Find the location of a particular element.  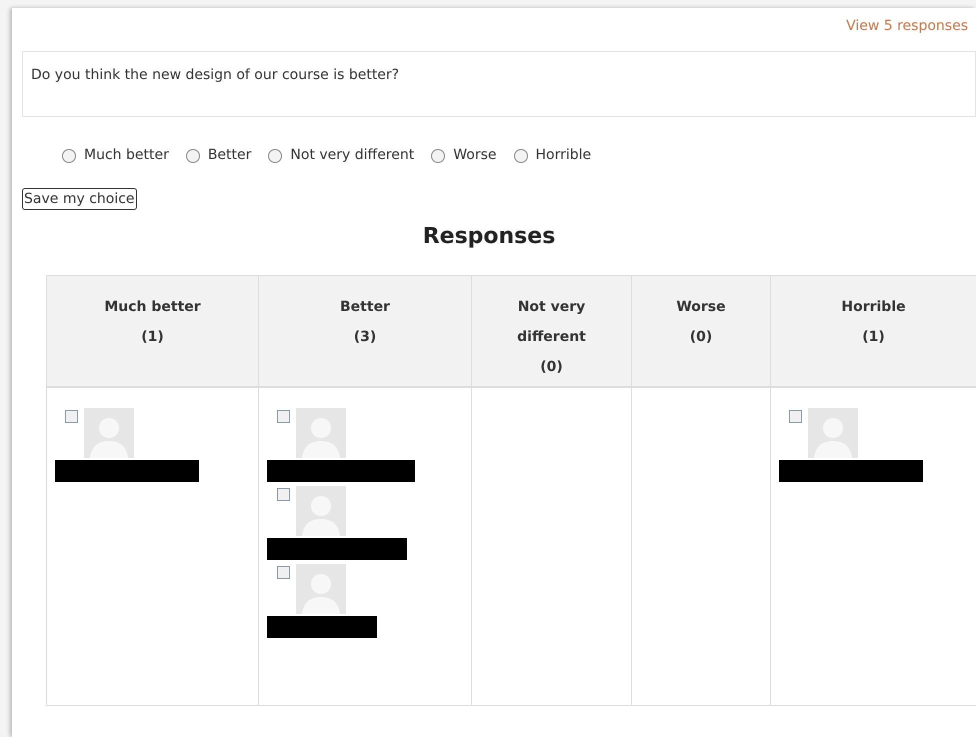

option-title: Better is located at coordinates (365, 307).